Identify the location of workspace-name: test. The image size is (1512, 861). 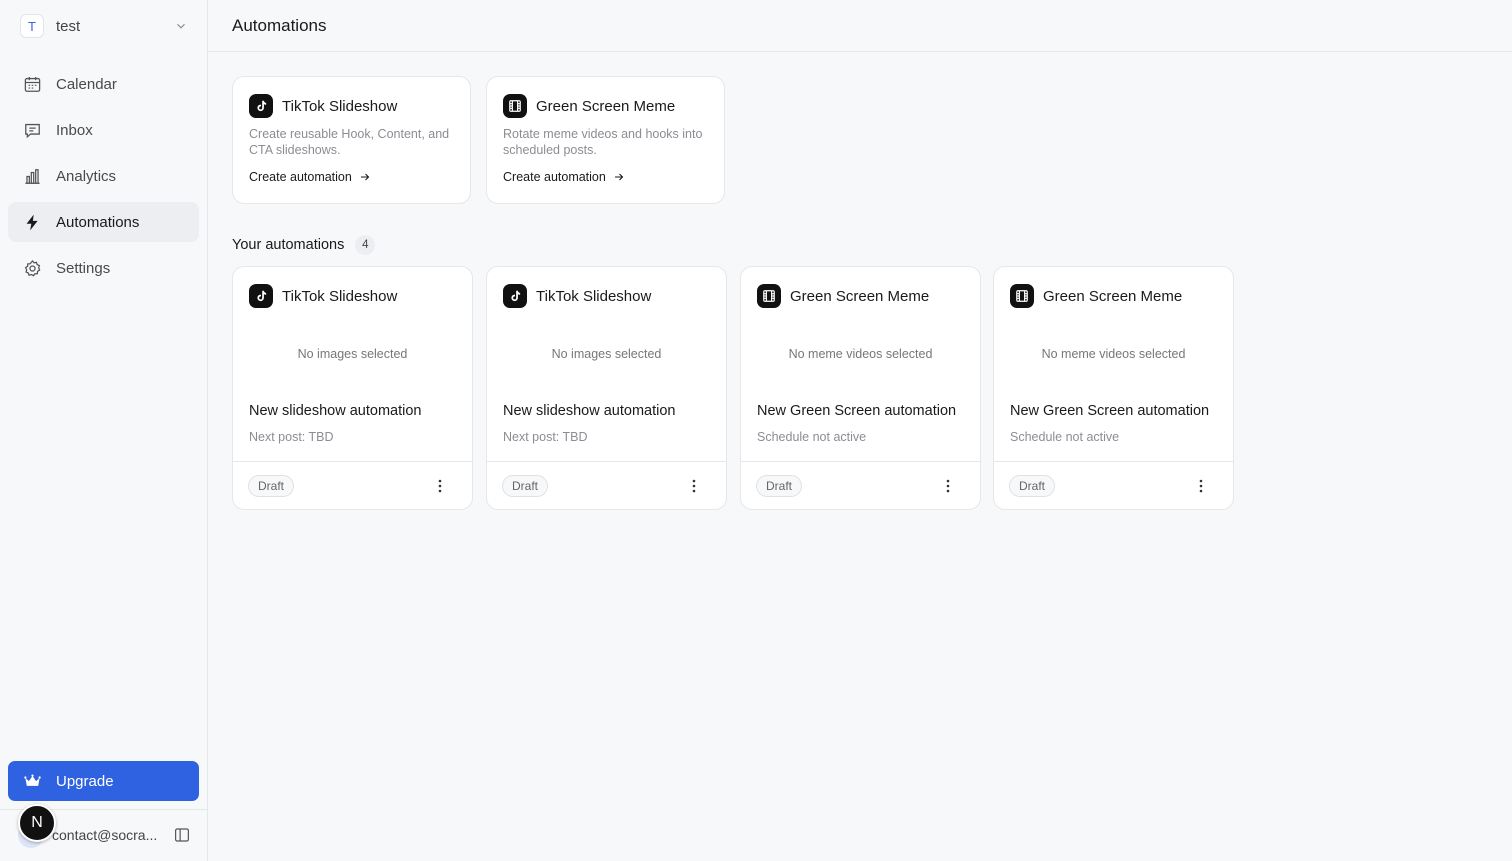
(68, 26).